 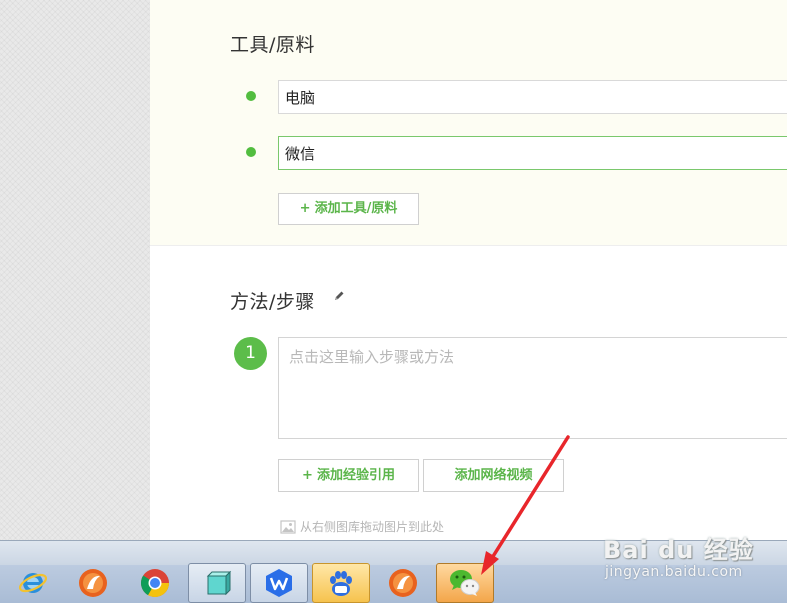 I want to click on image-drop-hint: 从右侧图库拖动图片到此处, so click(x=362, y=526).